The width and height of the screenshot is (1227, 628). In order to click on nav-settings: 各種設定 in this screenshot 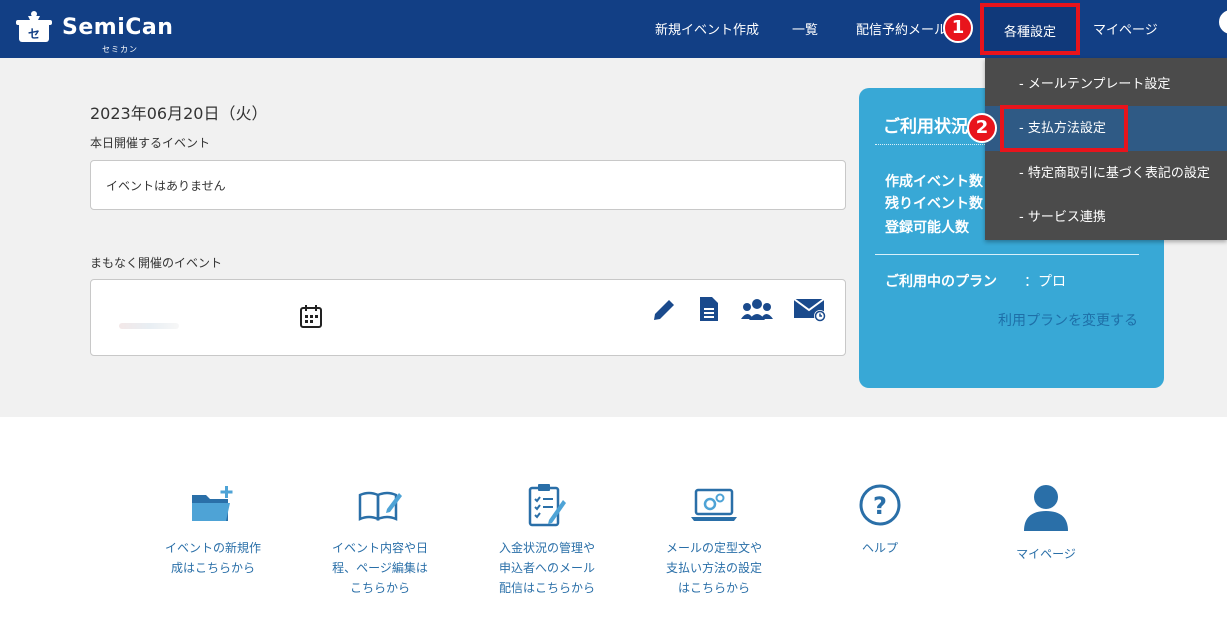, I will do `click(1030, 29)`.